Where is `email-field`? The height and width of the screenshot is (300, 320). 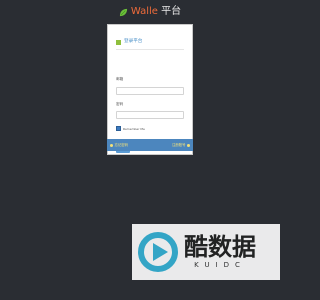 email-field is located at coordinates (150, 91).